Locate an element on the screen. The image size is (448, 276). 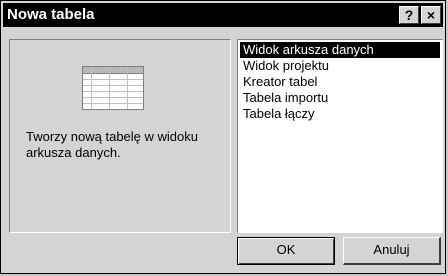
title-bar: Nowa tabela ? × is located at coordinates (223, 15).